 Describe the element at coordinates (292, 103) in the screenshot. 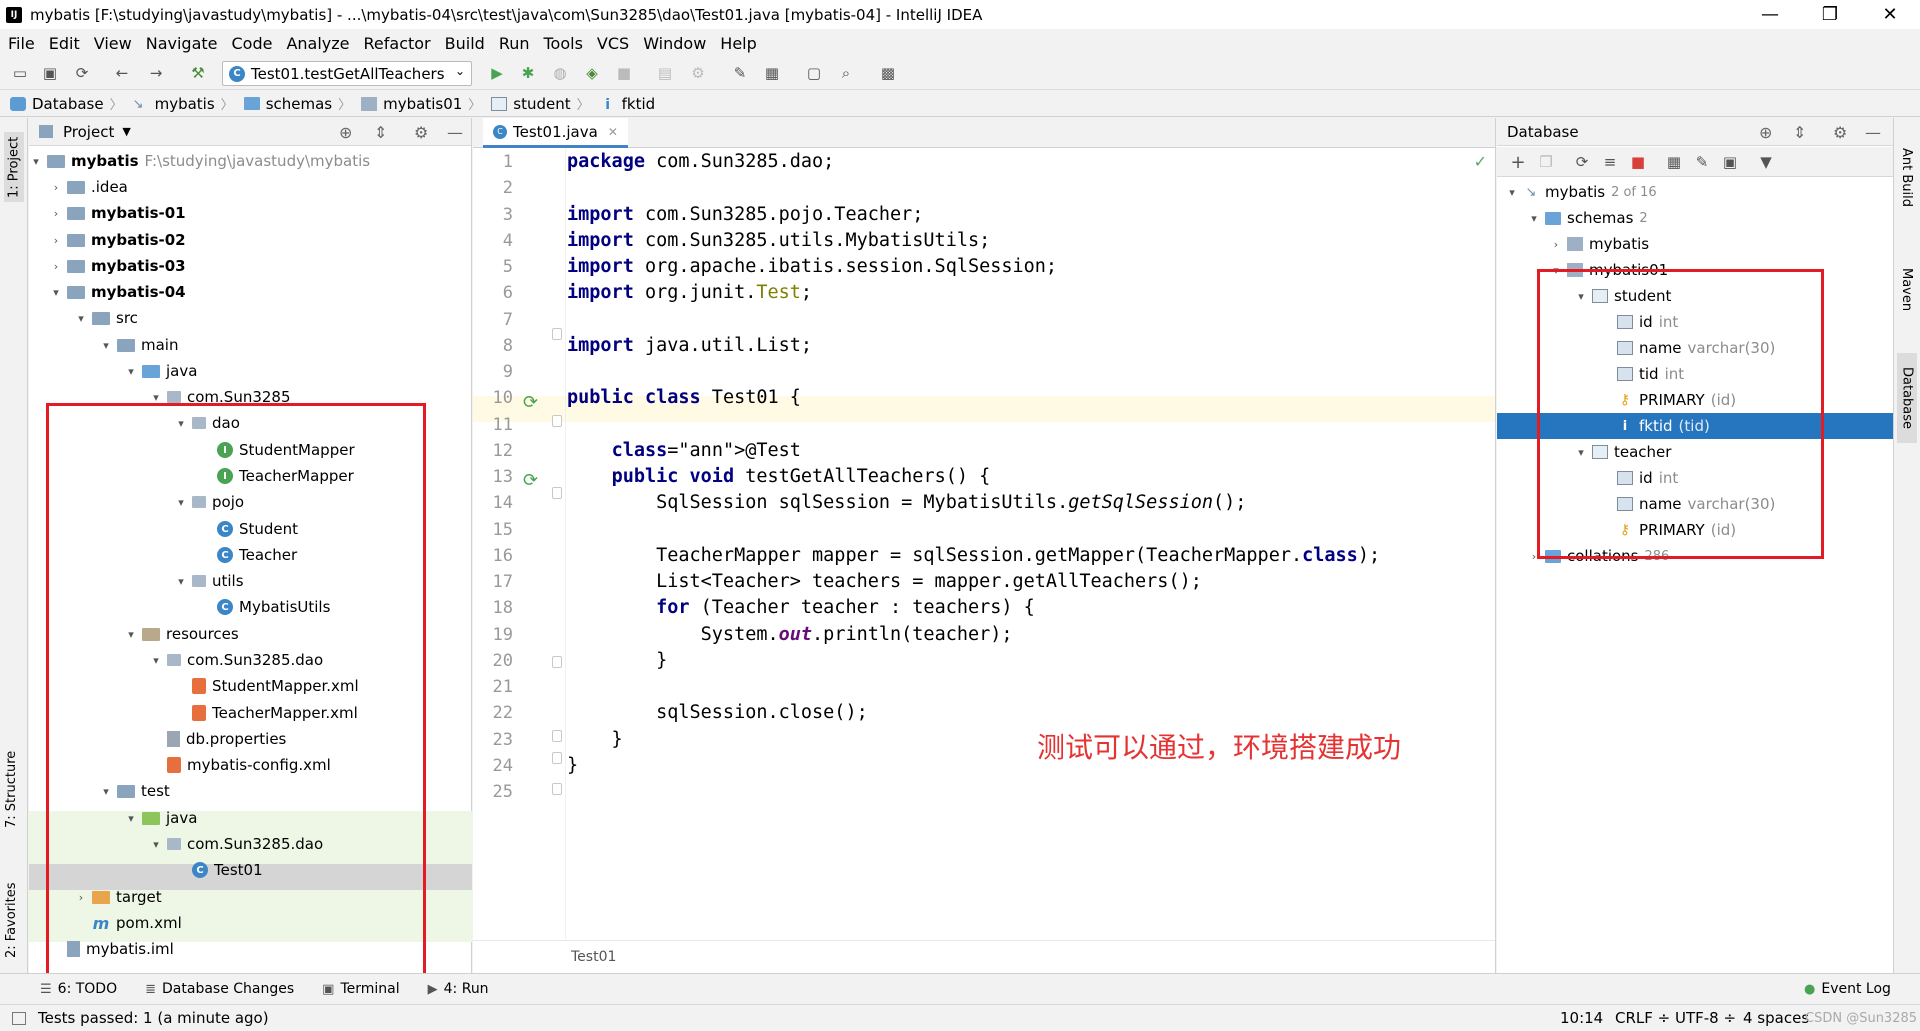

I see `breadcrumb-schemas: schemas 〉` at that location.